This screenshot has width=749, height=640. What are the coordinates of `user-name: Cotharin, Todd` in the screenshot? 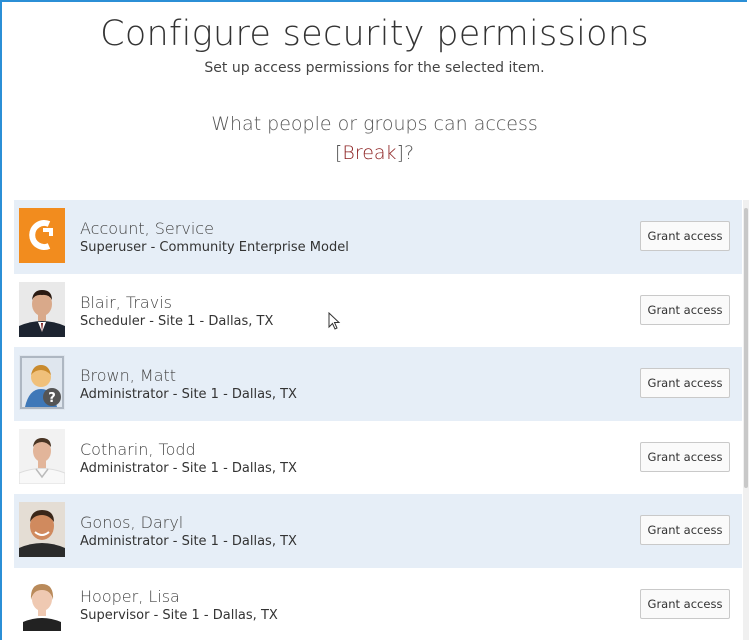 It's located at (138, 449).